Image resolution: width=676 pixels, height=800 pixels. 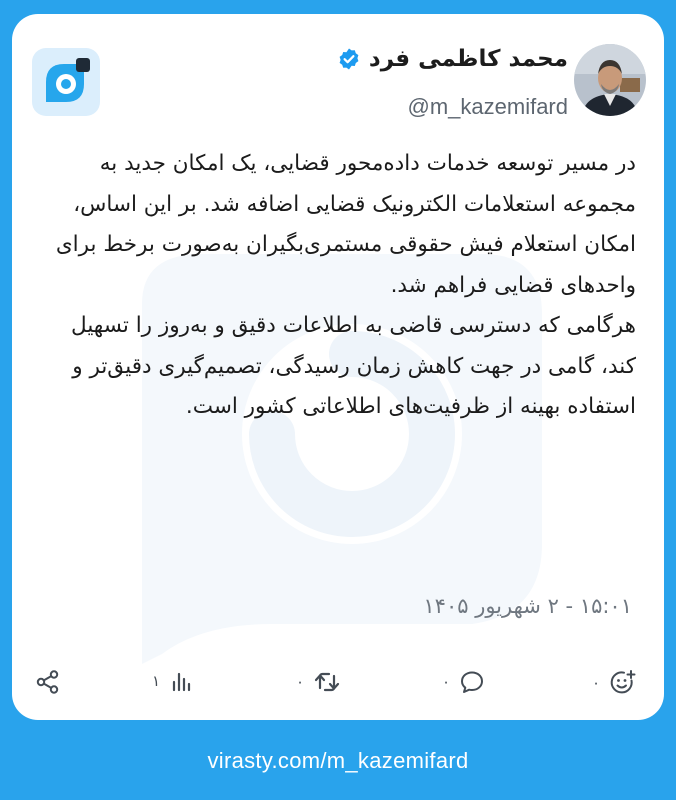 I want to click on repost-button: ۰, so click(x=319, y=682).